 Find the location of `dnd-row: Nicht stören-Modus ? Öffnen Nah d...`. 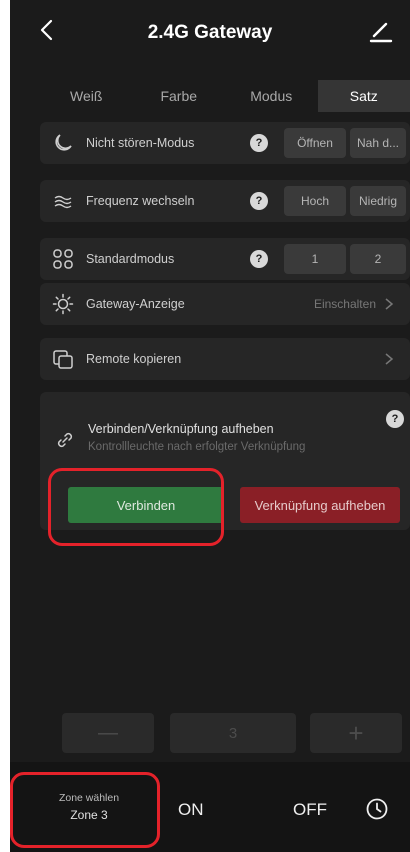

dnd-row: Nicht stören-Modus ? Öffnen Nah d... is located at coordinates (225, 143).